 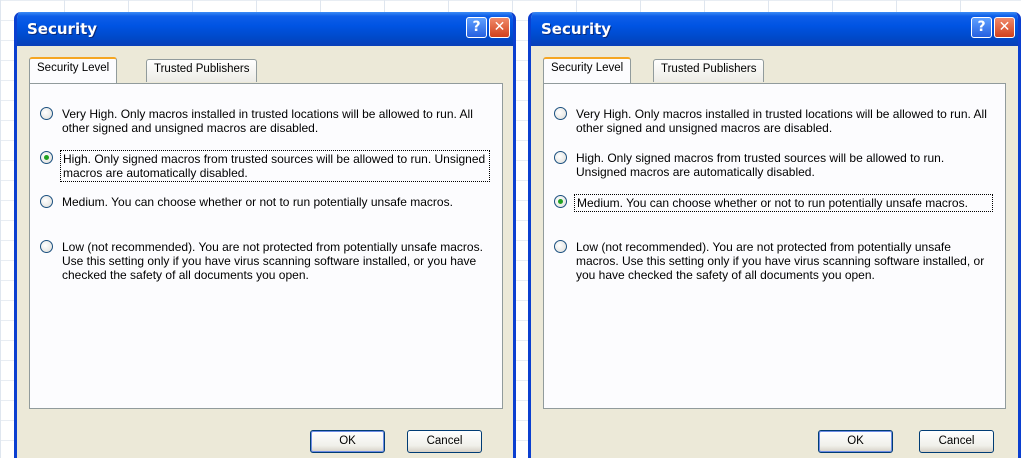 I want to click on radio-high, so click(x=560, y=157).